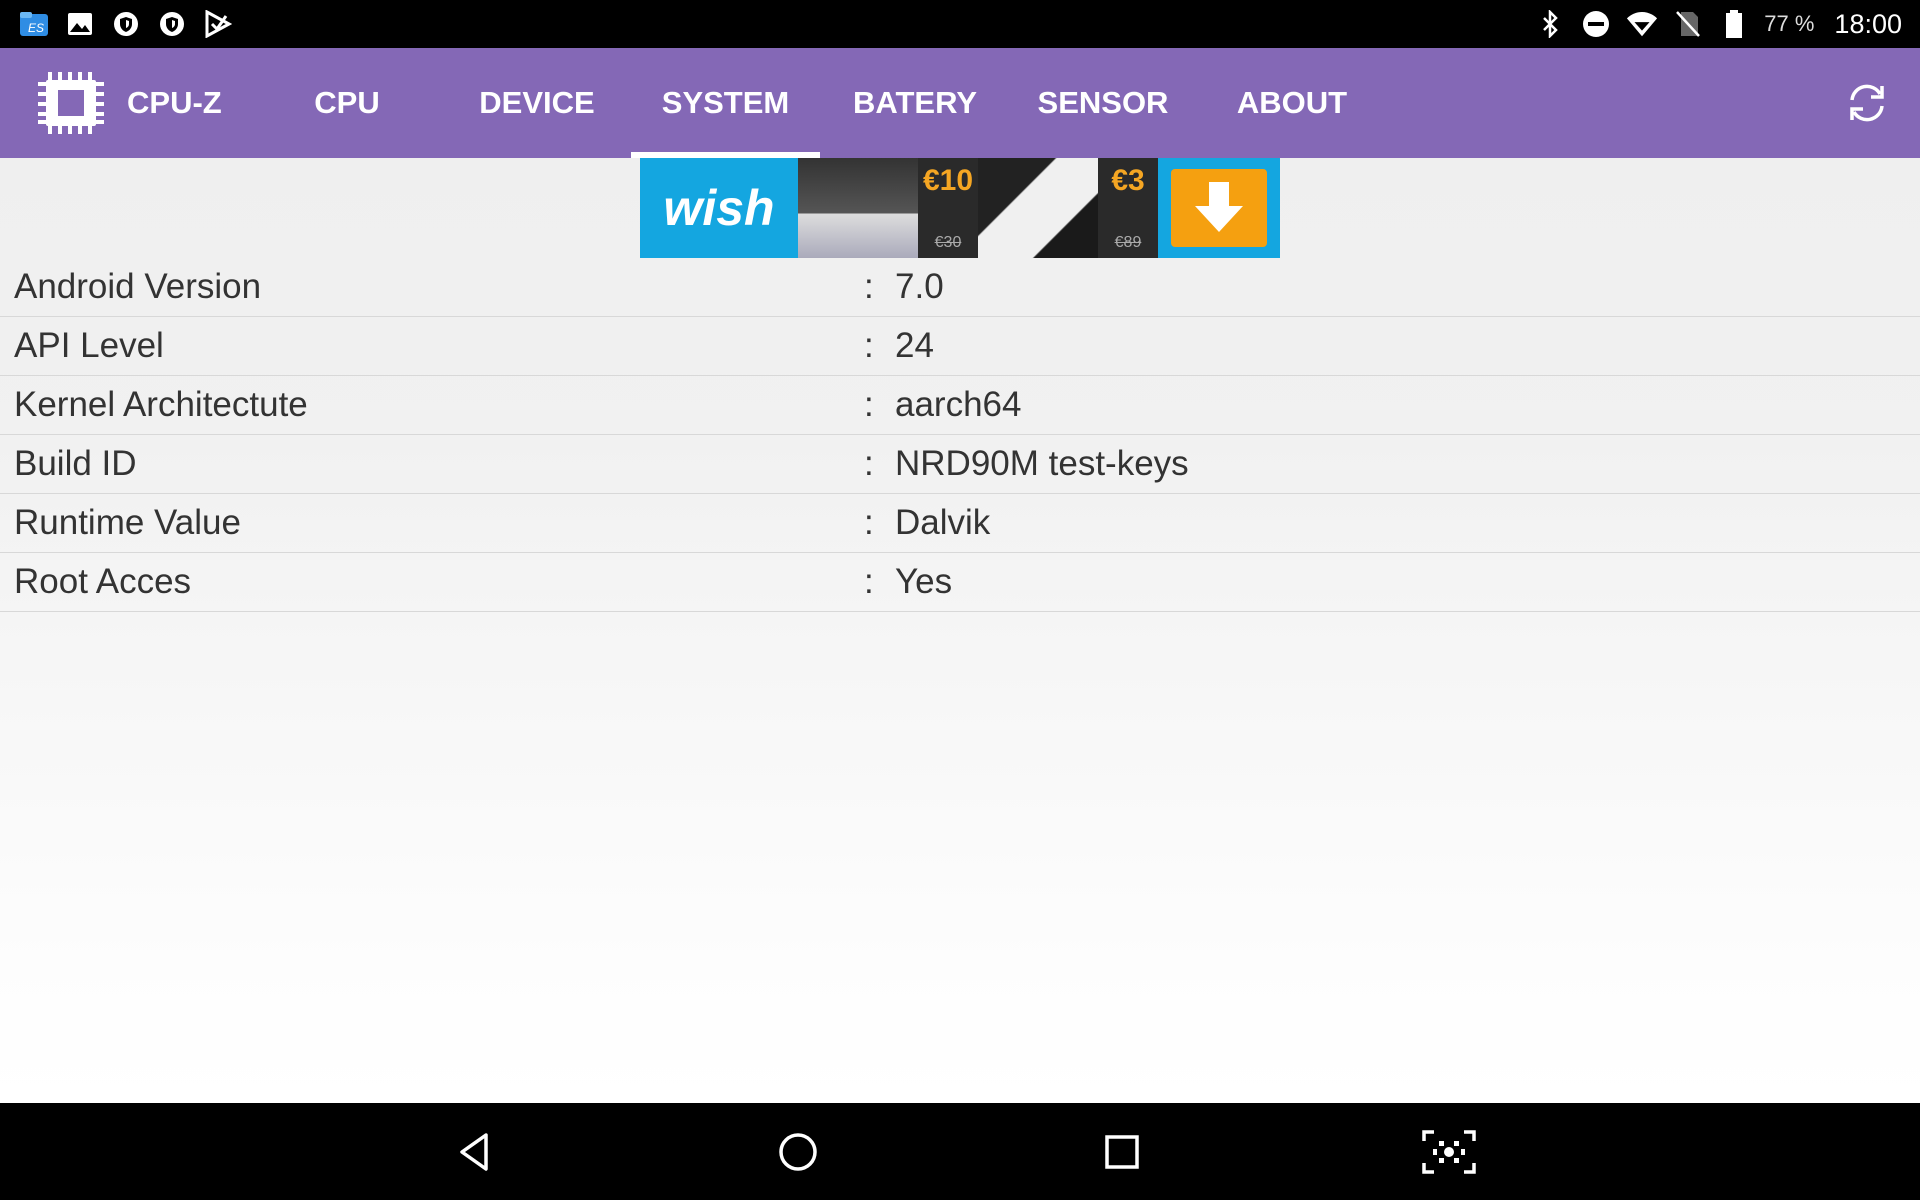 Image resolution: width=1920 pixels, height=1200 pixels. Describe the element at coordinates (943, 522) in the screenshot. I see `info-value: Dalvik` at that location.